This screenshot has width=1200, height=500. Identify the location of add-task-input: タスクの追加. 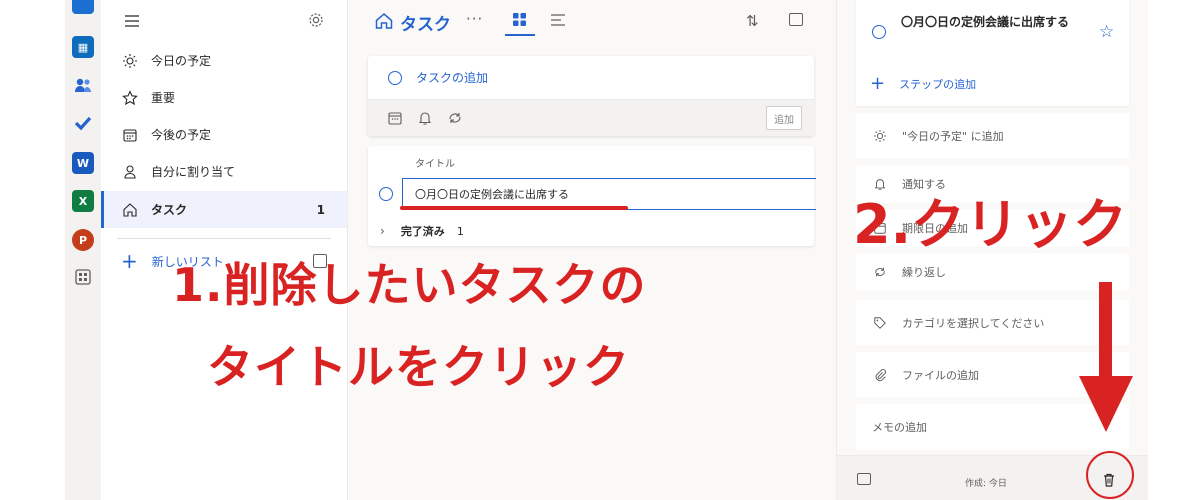
(591, 77).